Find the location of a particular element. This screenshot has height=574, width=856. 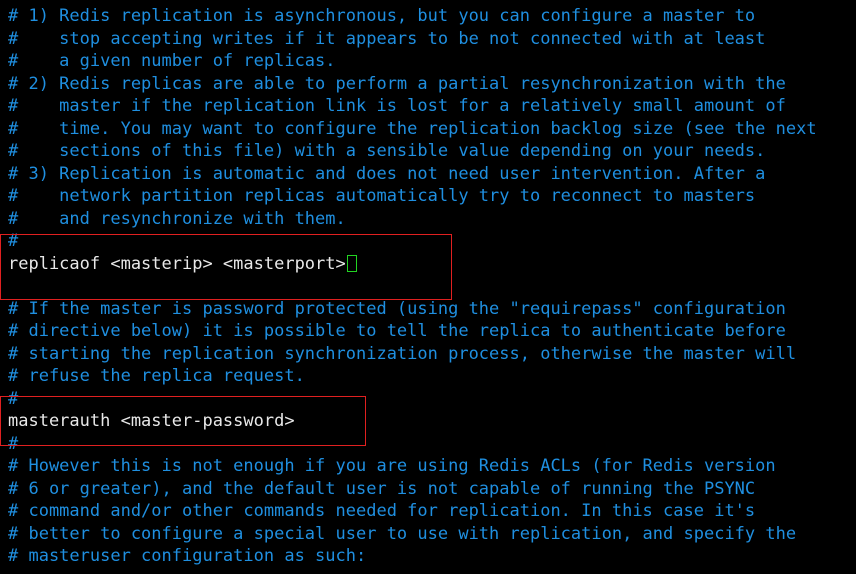

config-line: # refuse the replica request. is located at coordinates (156, 376).